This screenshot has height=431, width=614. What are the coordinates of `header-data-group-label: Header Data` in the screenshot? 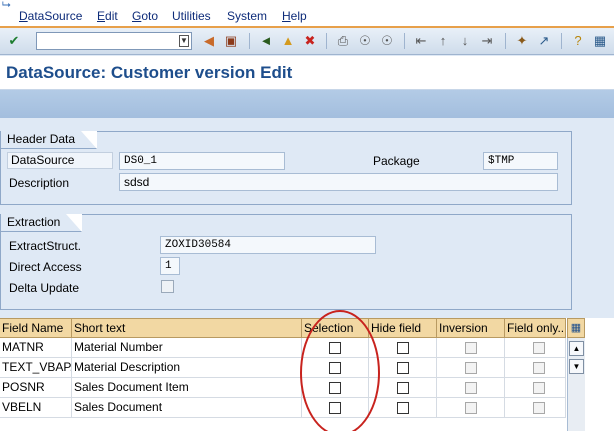 It's located at (49, 140).